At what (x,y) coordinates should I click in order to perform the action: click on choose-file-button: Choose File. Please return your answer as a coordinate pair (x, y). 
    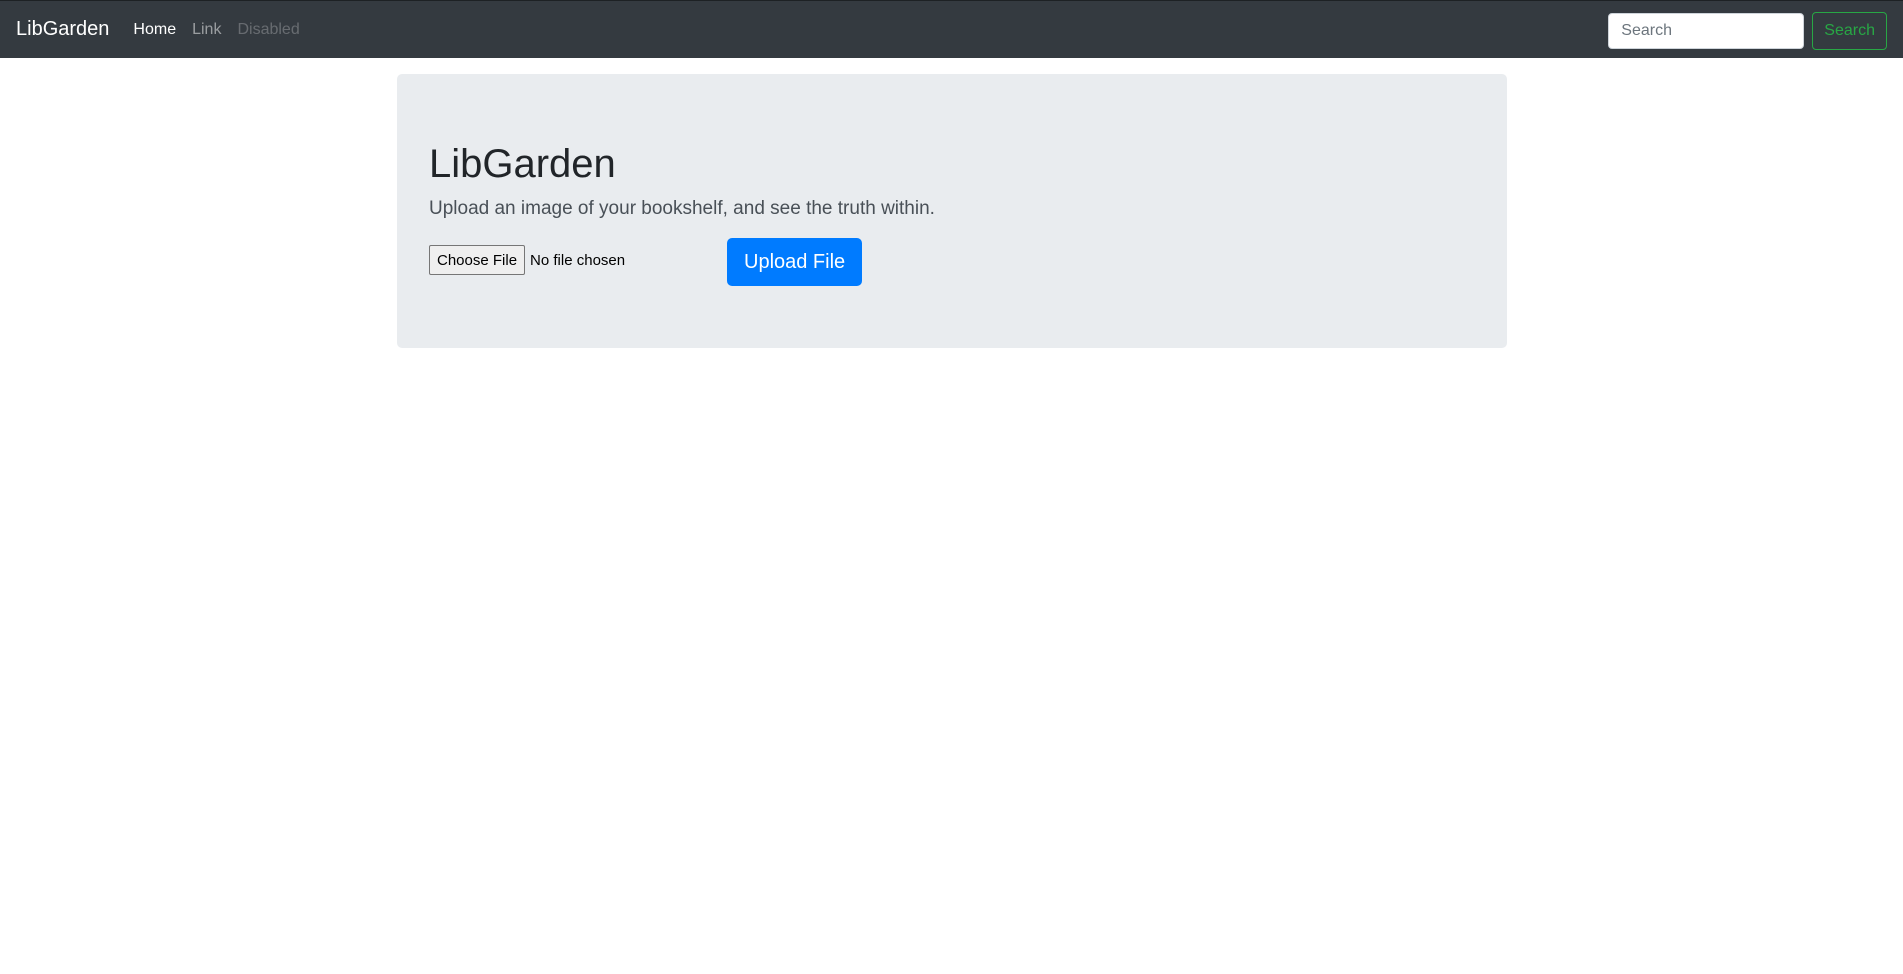
    Looking at the image, I should click on (477, 260).